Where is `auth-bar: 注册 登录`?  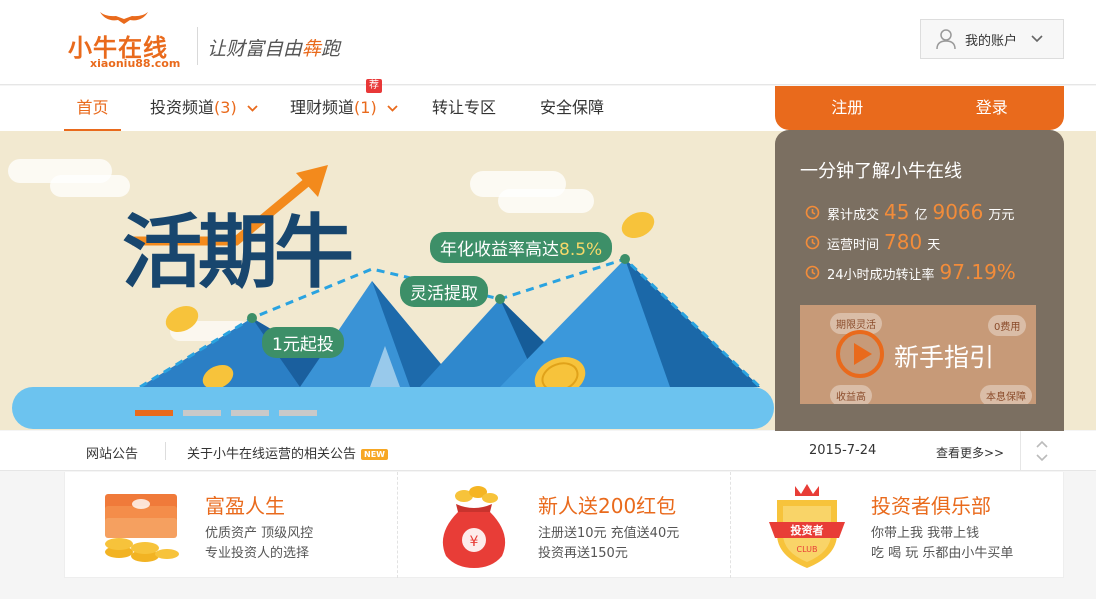 auth-bar: 注册 登录 is located at coordinates (920, 111).